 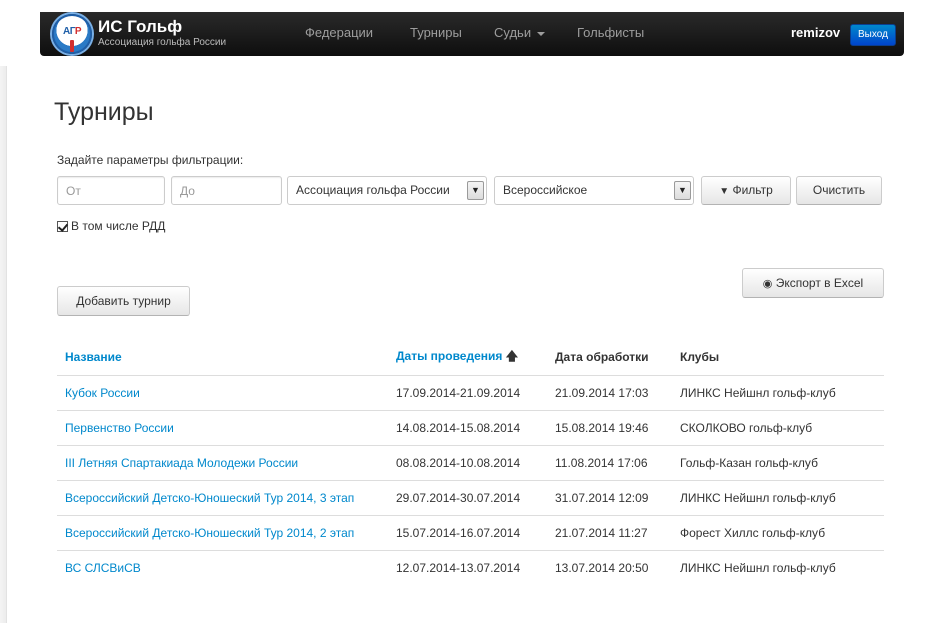 I want to click on nav-link-golfers: Гольфисты, so click(x=610, y=32).